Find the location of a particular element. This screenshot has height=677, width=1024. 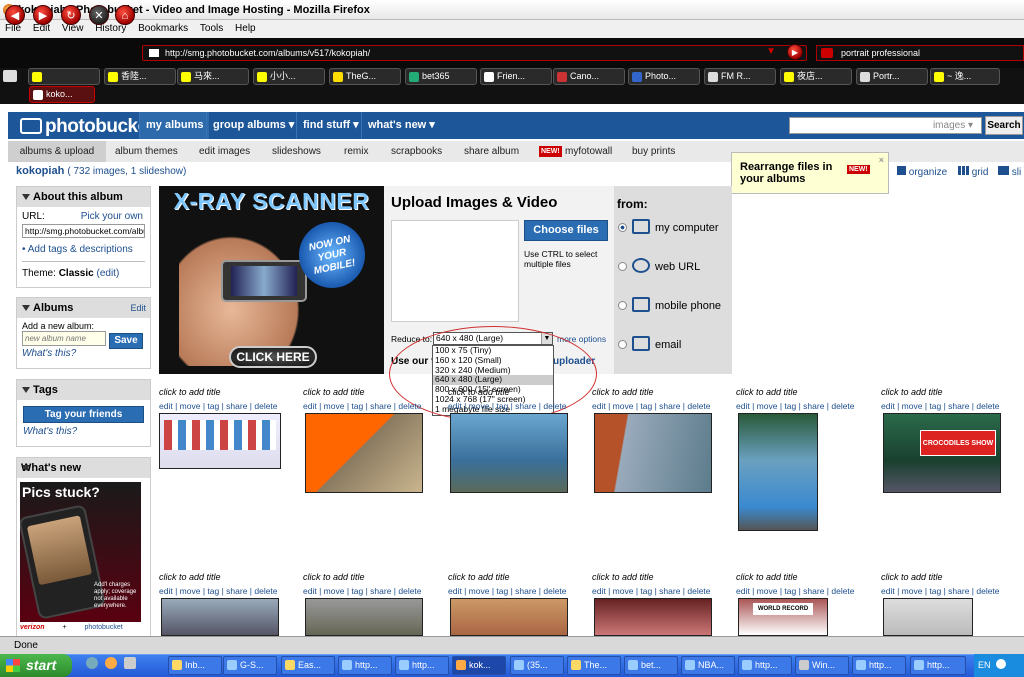

pig-photo is located at coordinates (653, 617).